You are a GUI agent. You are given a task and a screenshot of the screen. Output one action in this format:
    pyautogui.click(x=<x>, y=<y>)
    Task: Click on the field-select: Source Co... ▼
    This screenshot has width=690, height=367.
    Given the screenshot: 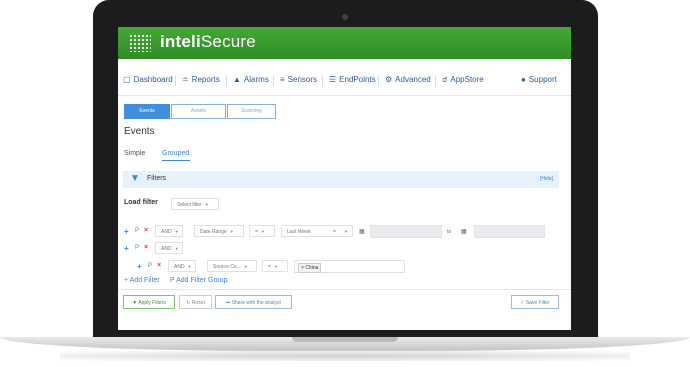 What is the action you would take?
    pyautogui.click(x=232, y=266)
    